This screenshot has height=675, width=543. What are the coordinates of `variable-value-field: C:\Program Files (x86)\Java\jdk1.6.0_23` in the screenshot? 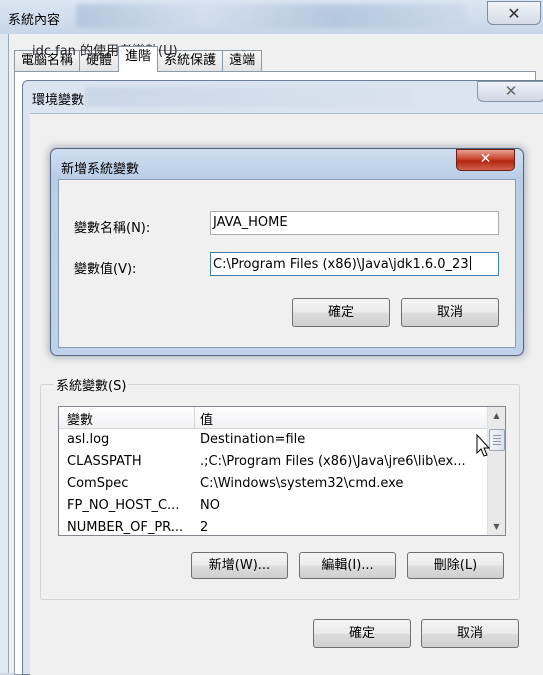 It's located at (354, 264).